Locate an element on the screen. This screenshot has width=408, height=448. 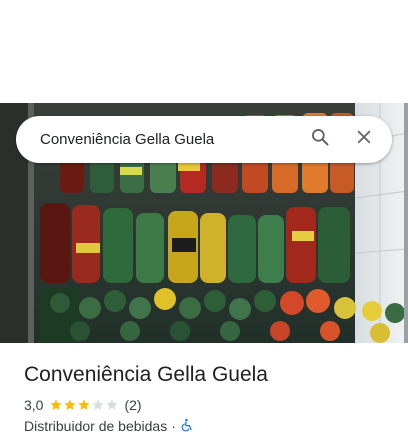
search-bar: Conveniência Gella Guela is located at coordinates (204, 139).